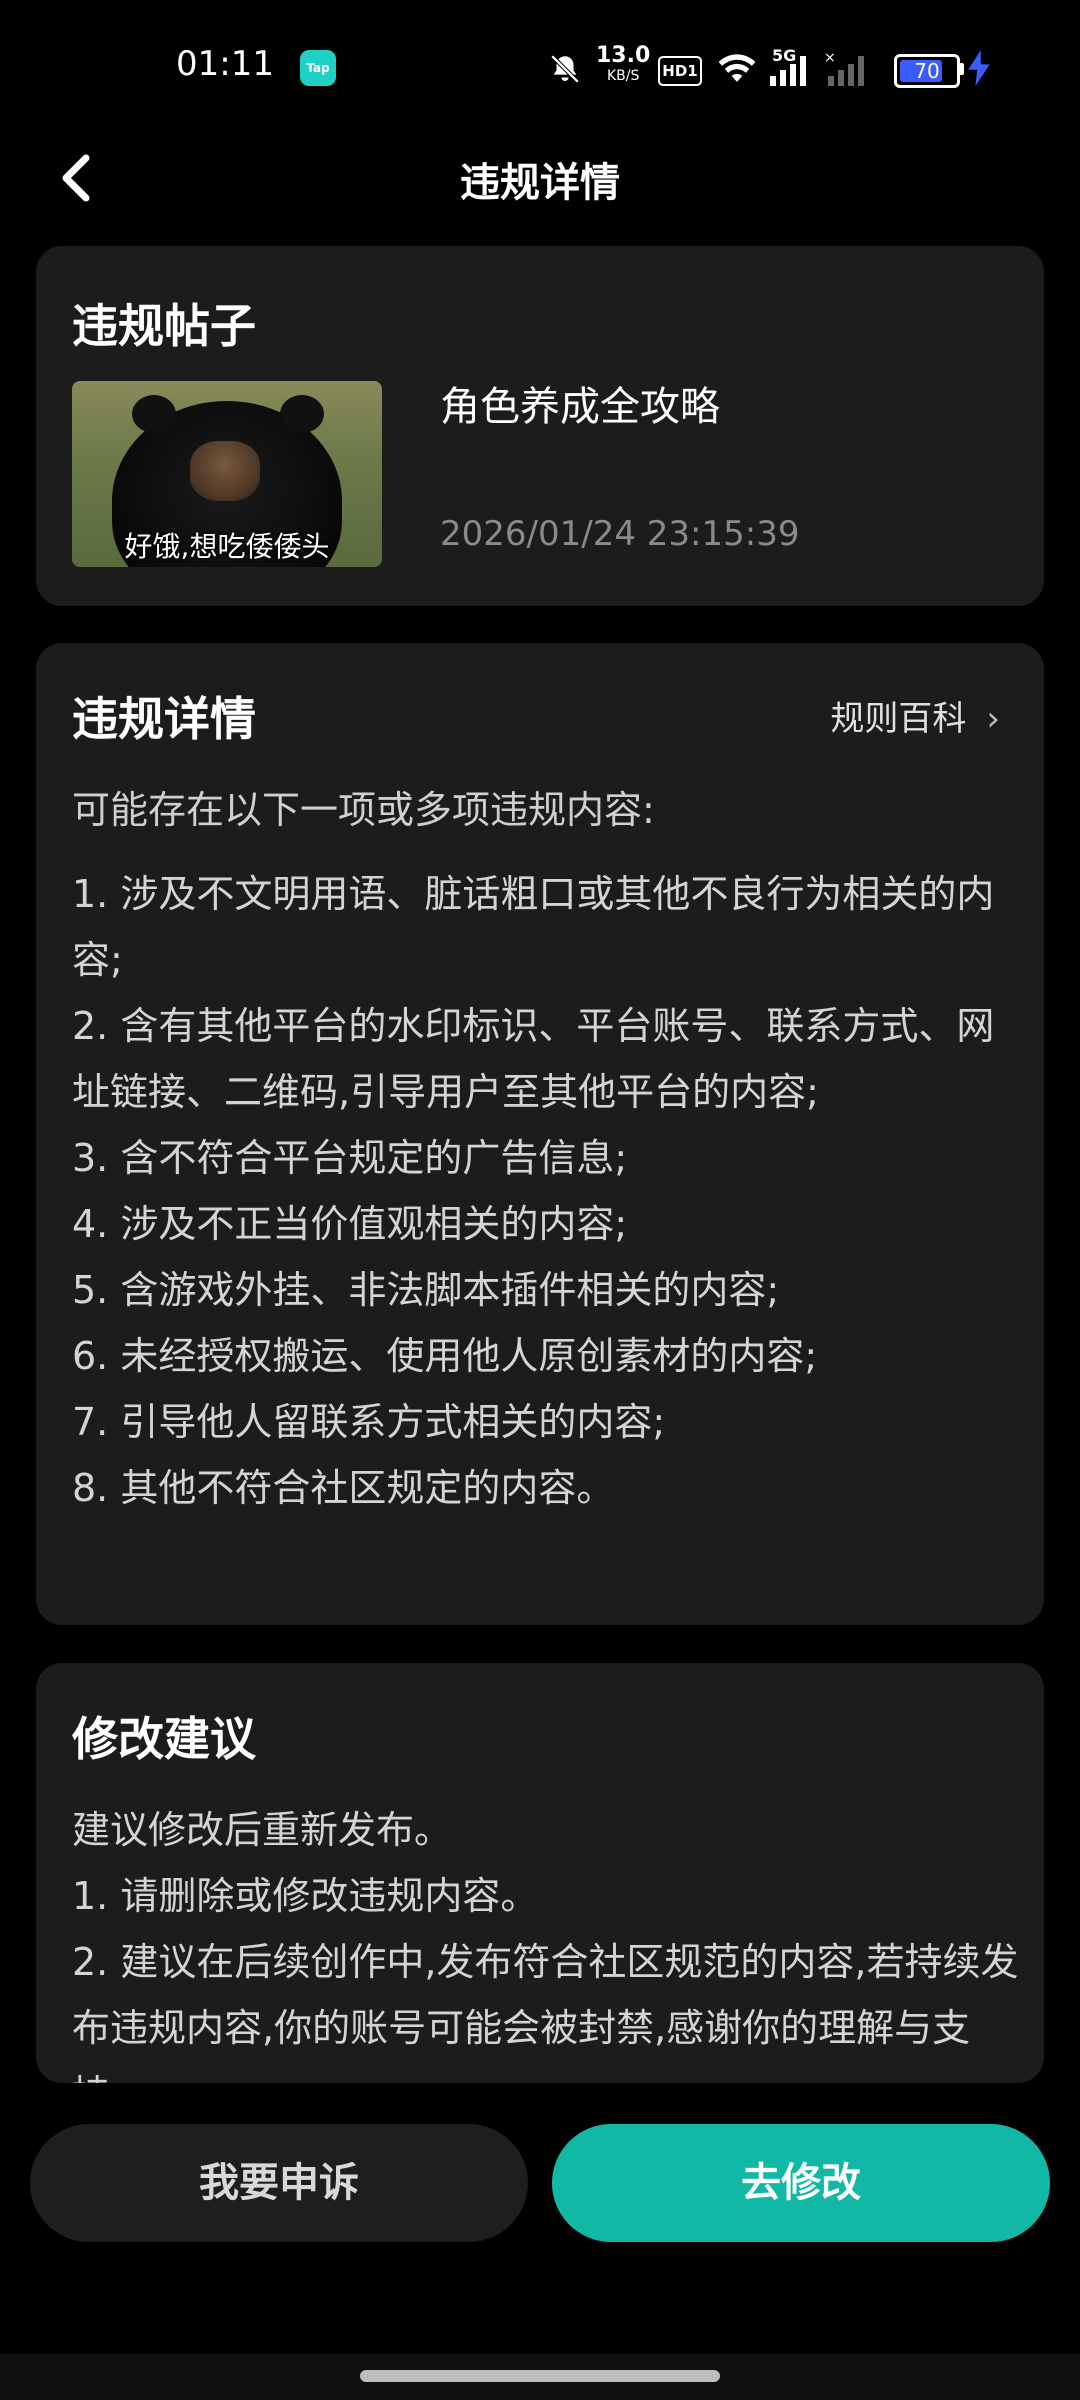 The image size is (1080, 2400). What do you see at coordinates (318, 68) in the screenshot?
I see `tap-app-icon: Tap` at bounding box center [318, 68].